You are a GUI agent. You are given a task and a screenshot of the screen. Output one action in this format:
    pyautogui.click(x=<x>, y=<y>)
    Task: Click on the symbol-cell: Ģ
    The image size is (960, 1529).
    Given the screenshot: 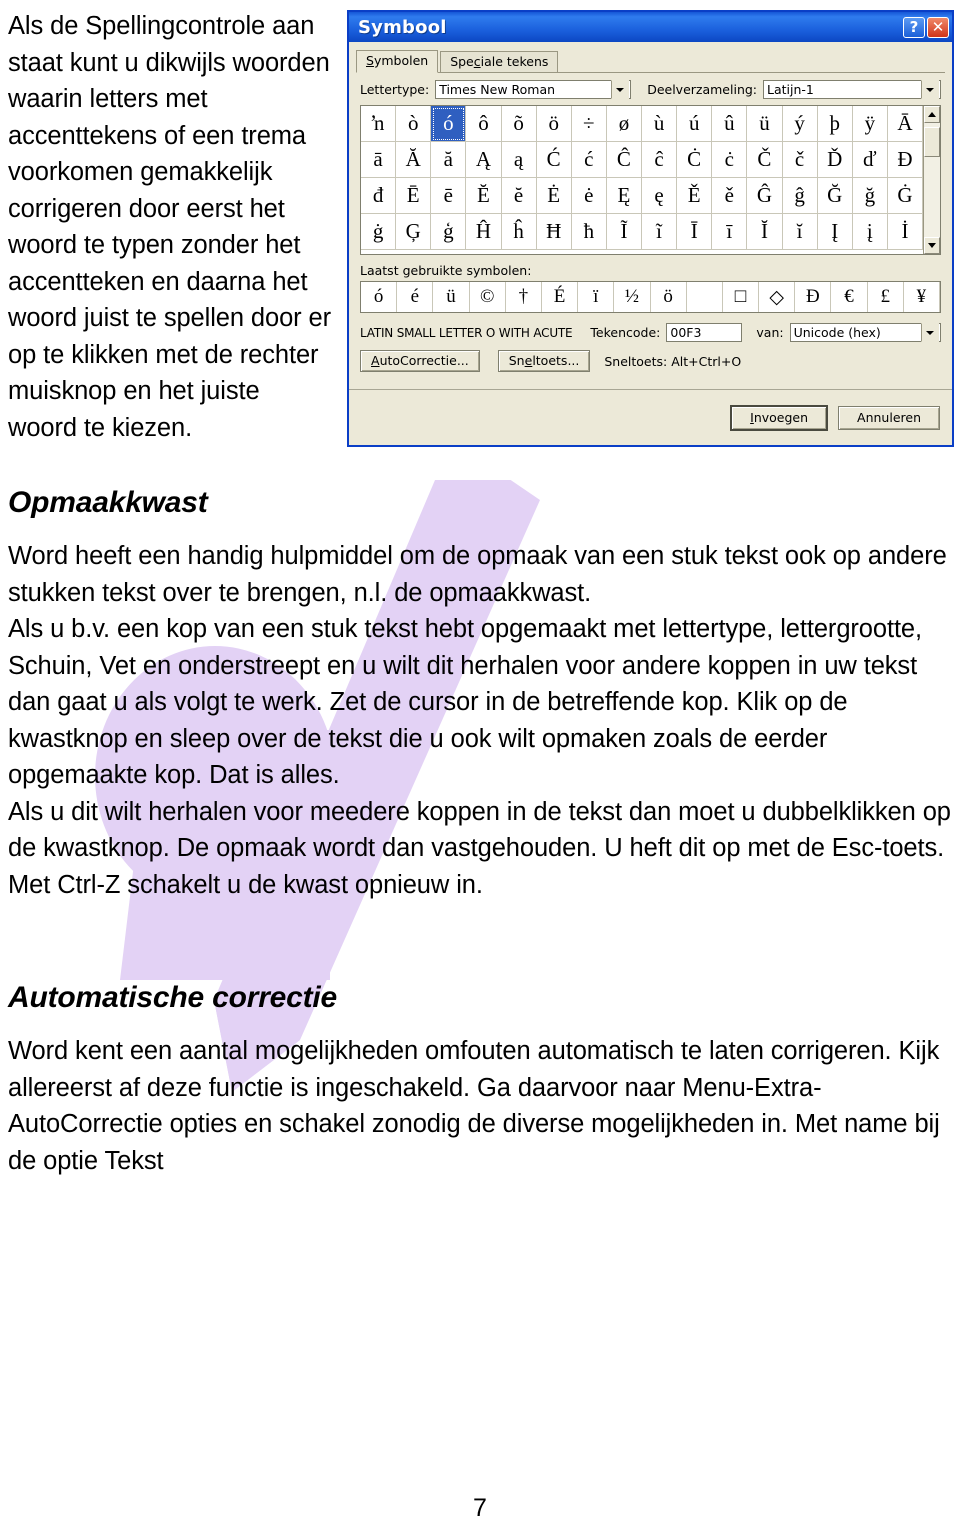 What is the action you would take?
    pyautogui.click(x=414, y=232)
    